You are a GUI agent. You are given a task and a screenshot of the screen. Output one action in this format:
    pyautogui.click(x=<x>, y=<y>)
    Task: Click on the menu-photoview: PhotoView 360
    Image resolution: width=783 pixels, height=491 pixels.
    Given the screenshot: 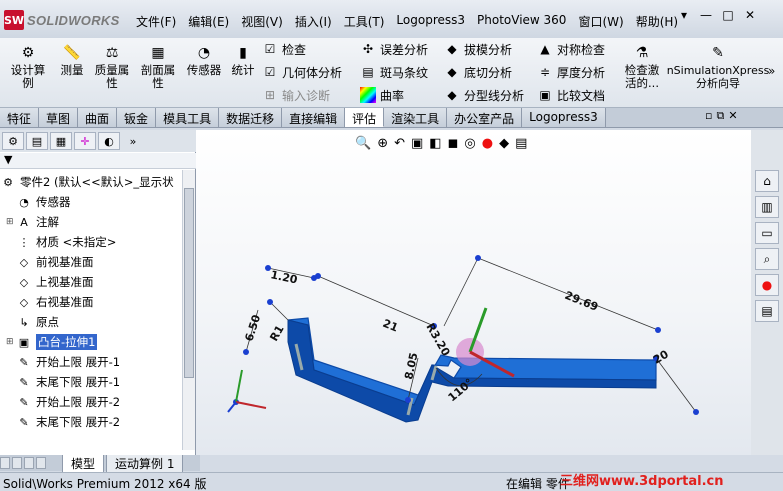 What is the action you would take?
    pyautogui.click(x=521, y=21)
    